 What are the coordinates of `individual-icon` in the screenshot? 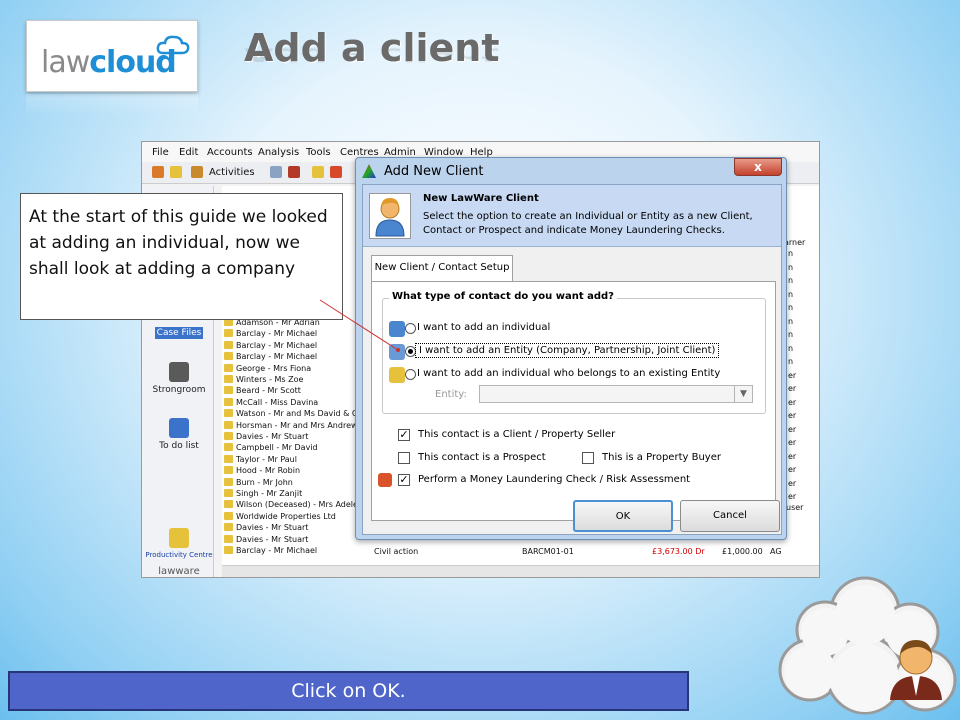 It's located at (397, 329).